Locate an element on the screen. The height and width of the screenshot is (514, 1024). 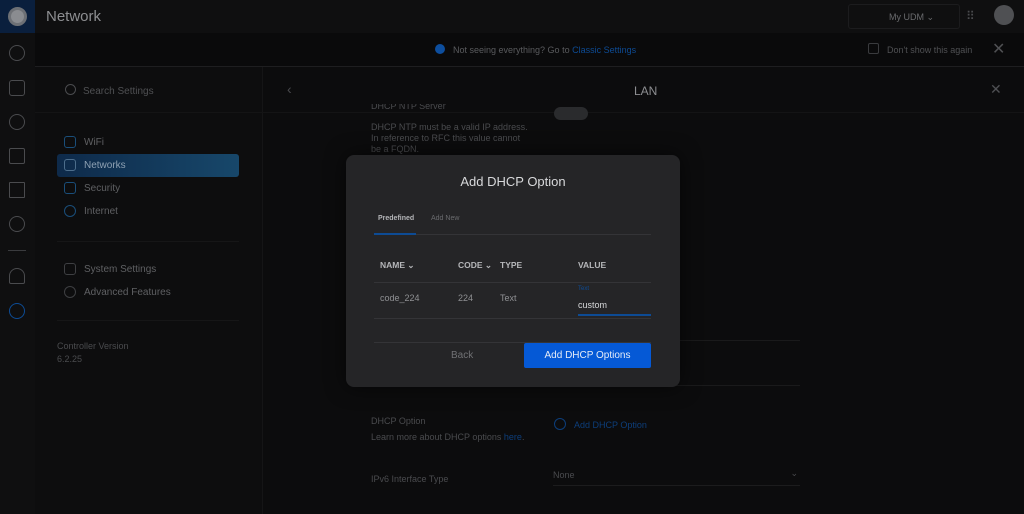
row-type: Text is located at coordinates (508, 298).